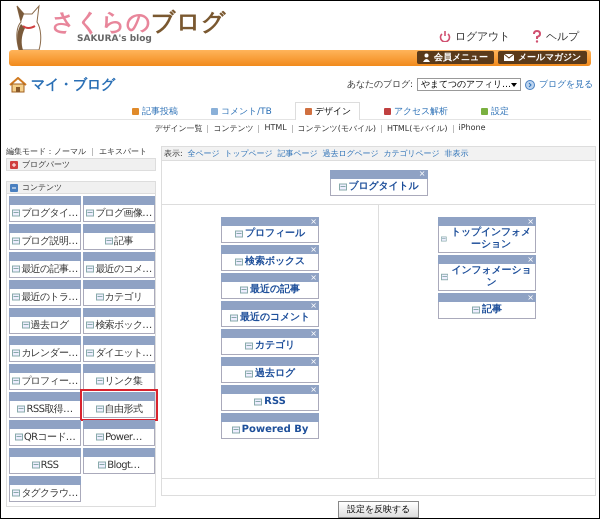 Image resolution: width=600 pixels, height=519 pixels. I want to click on filter-link: カテゴリページ, so click(412, 153).